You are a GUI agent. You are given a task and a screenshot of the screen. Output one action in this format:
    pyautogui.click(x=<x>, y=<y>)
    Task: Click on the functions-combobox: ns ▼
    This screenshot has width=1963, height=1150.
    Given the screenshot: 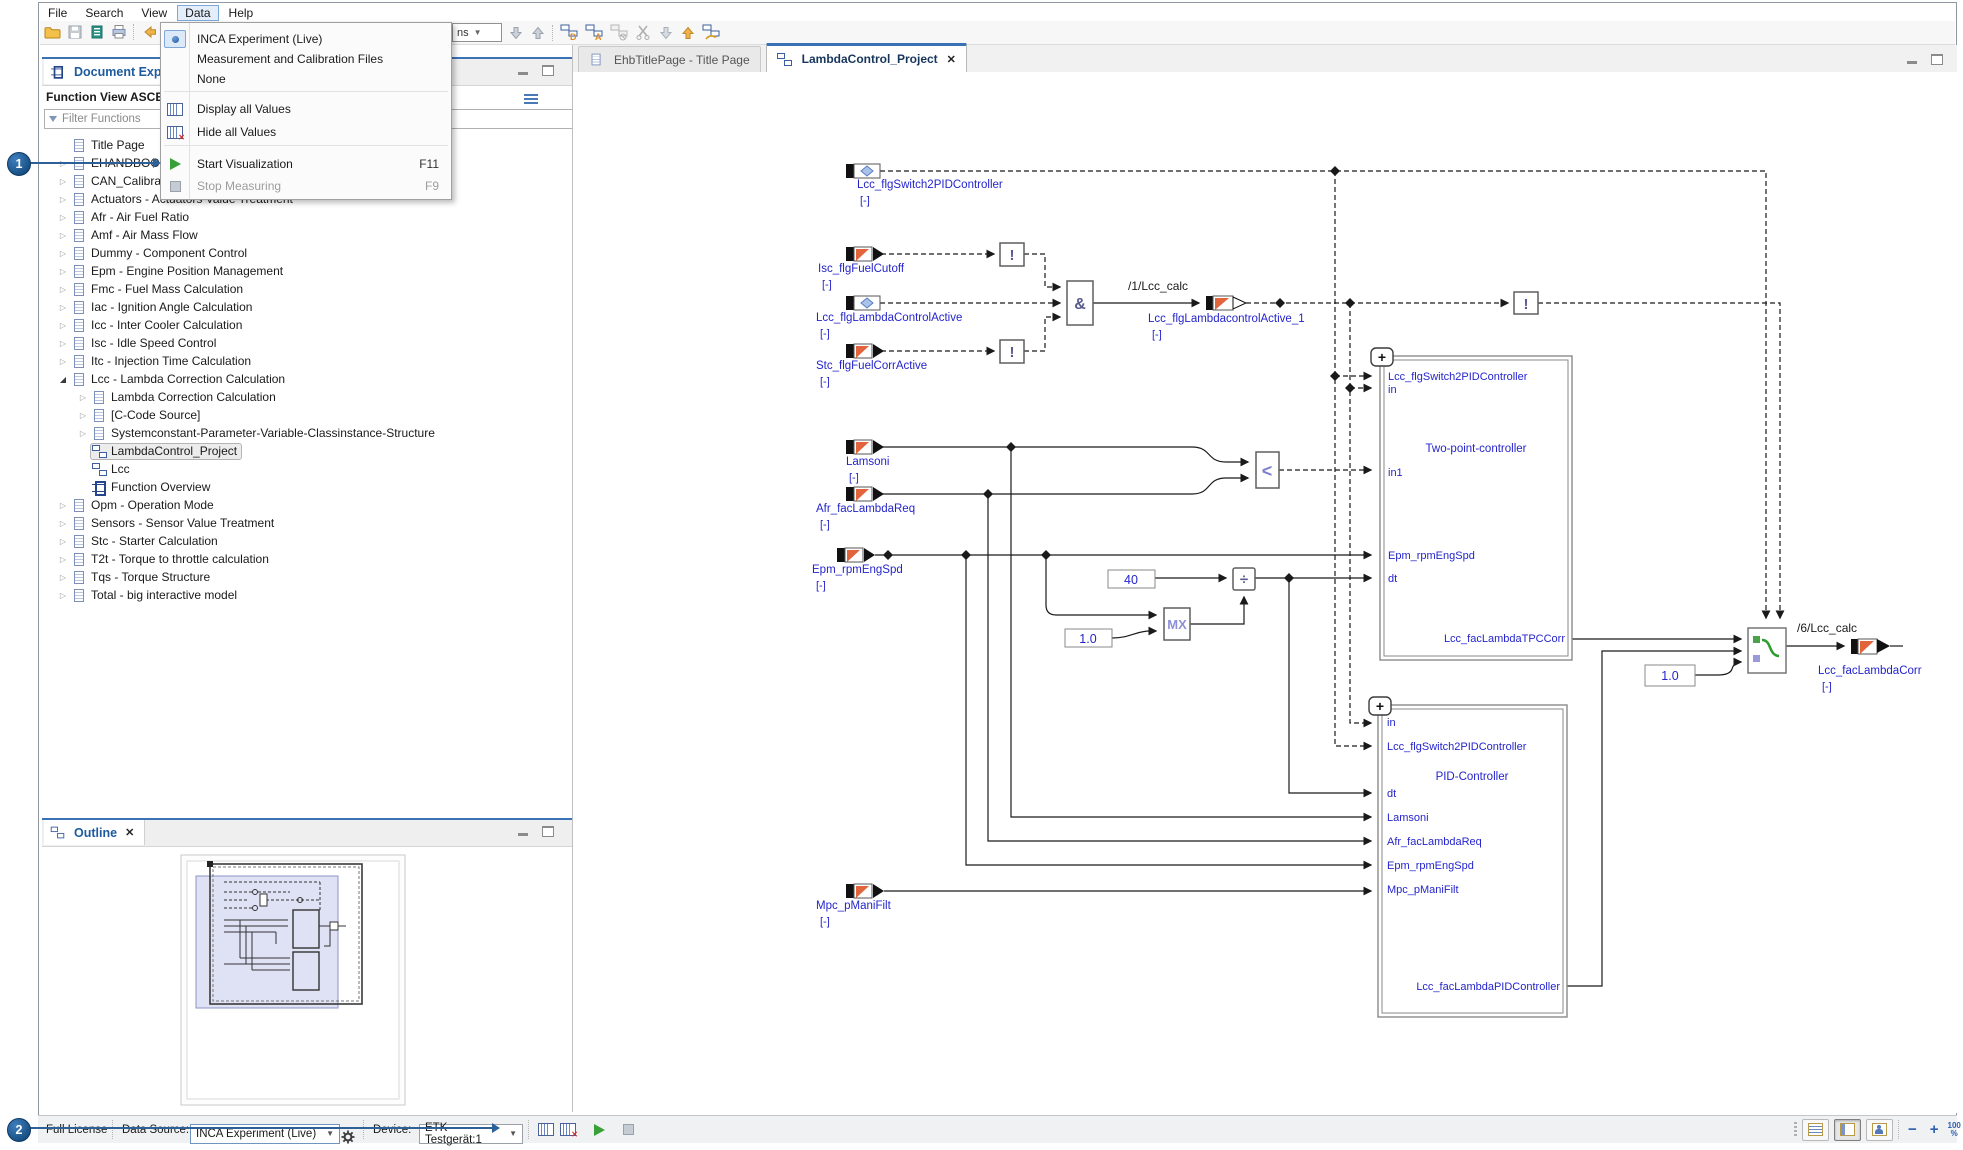 What is the action you would take?
    pyautogui.click(x=477, y=32)
    